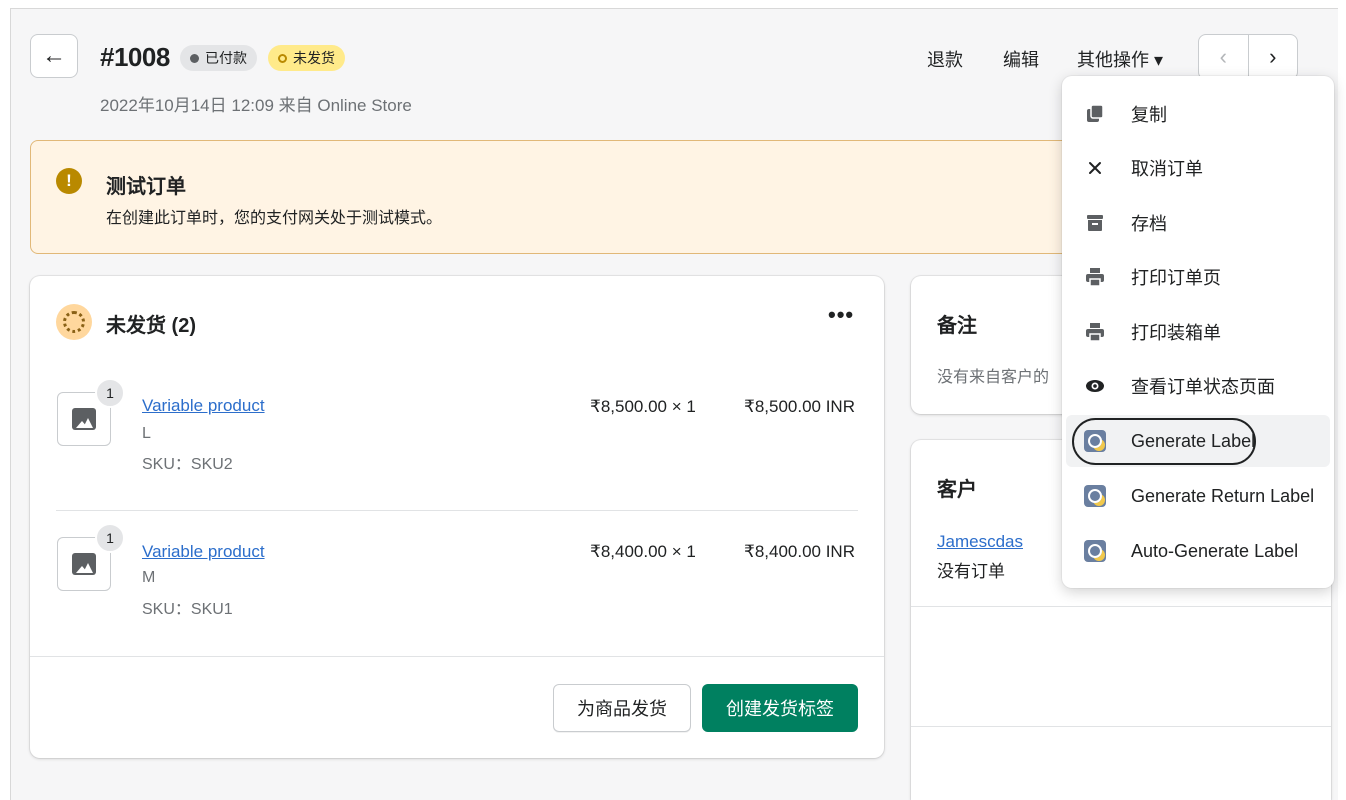  I want to click on product-variant: L, so click(146, 433).